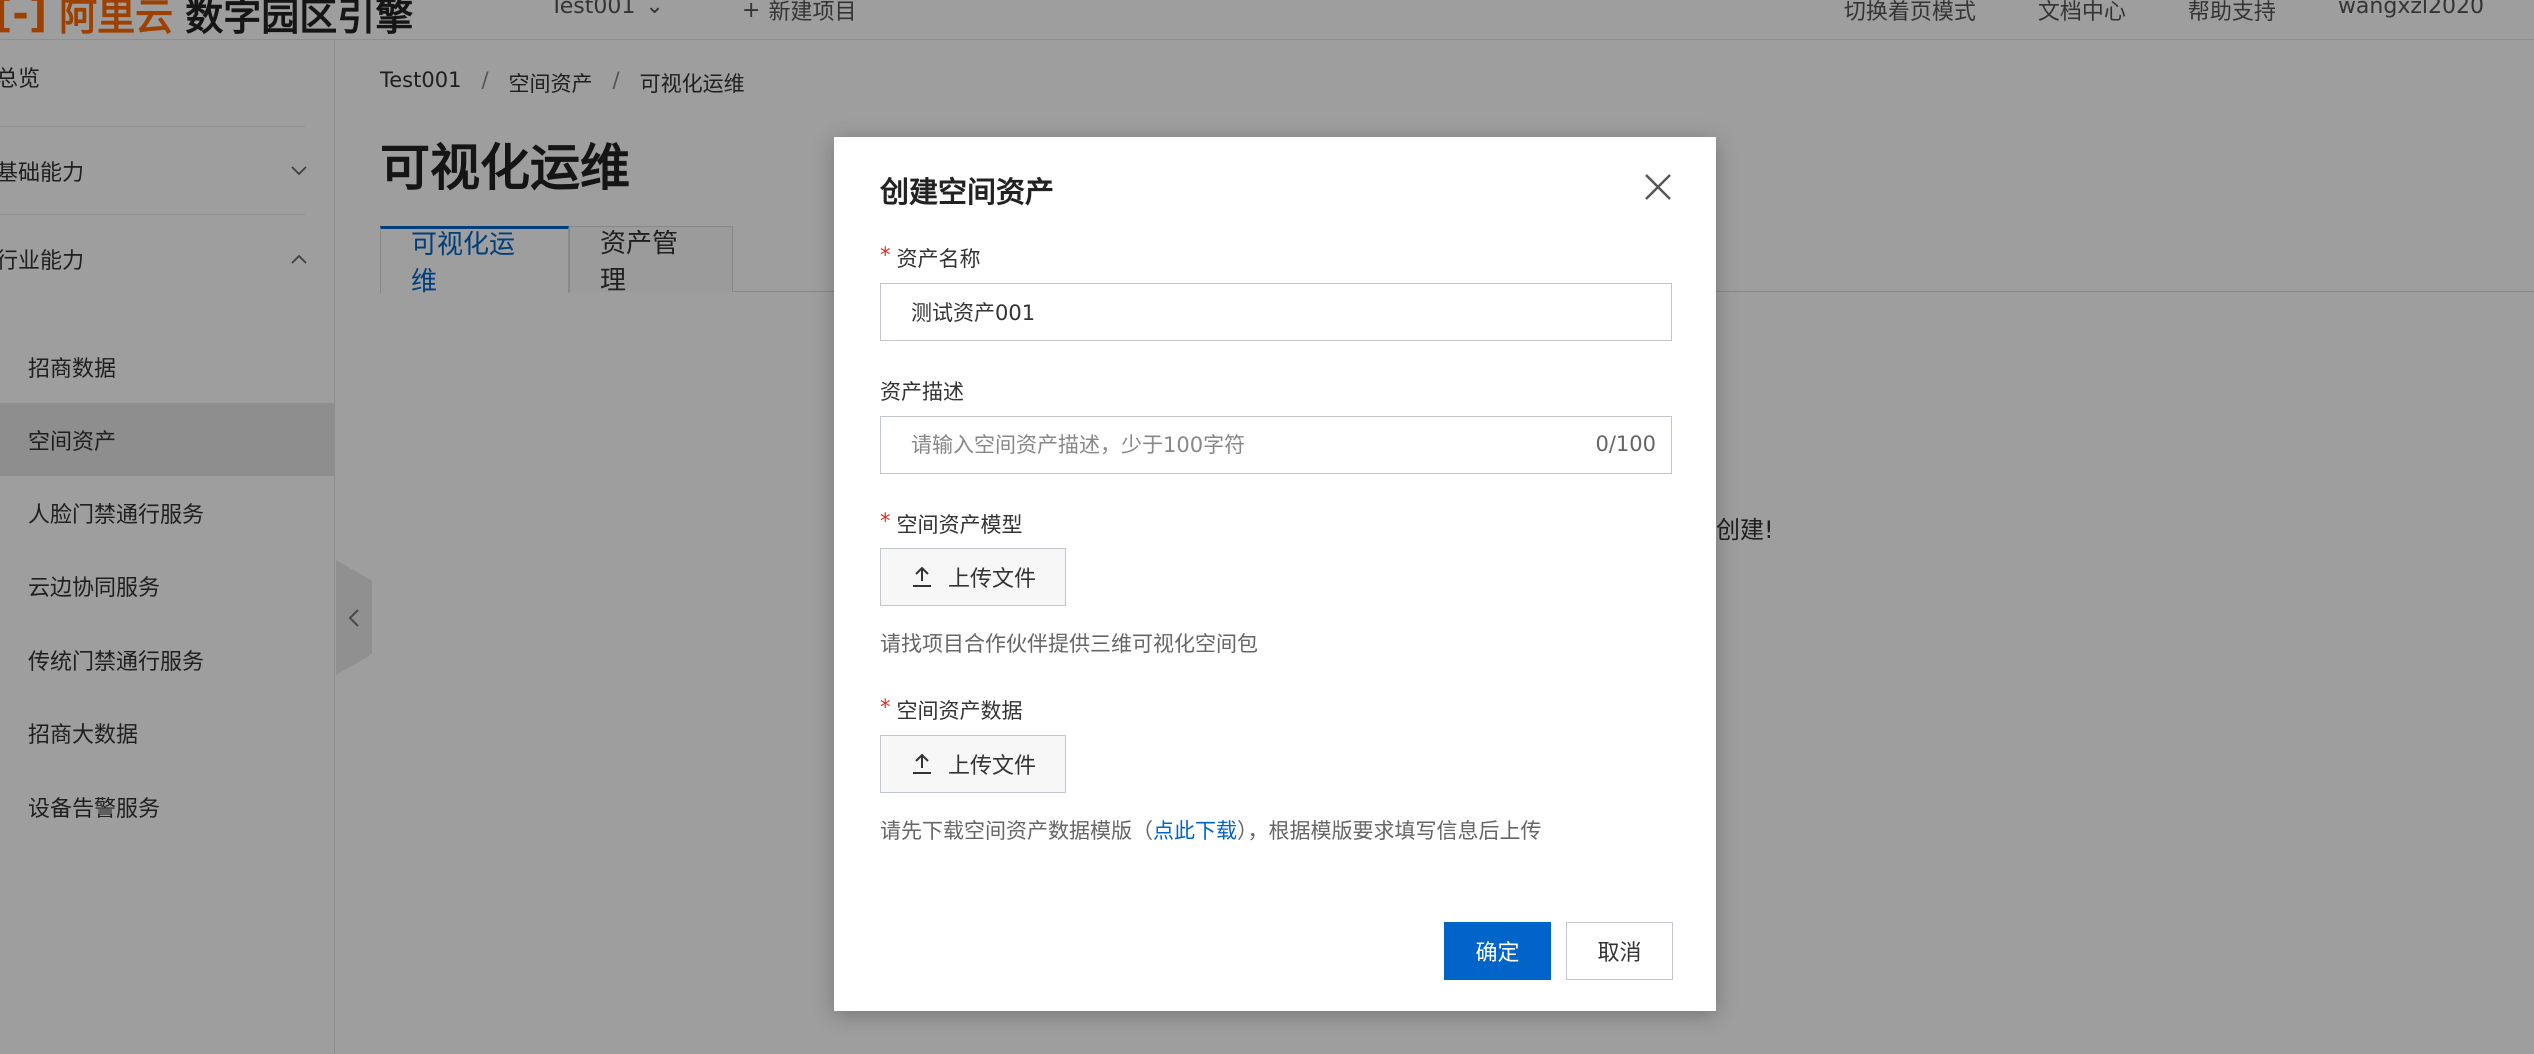 This screenshot has height=1054, width=2534. Describe the element at coordinates (1016, 831) in the screenshot. I see `hint-text: 请先下载空间资产数据模版（` at that location.